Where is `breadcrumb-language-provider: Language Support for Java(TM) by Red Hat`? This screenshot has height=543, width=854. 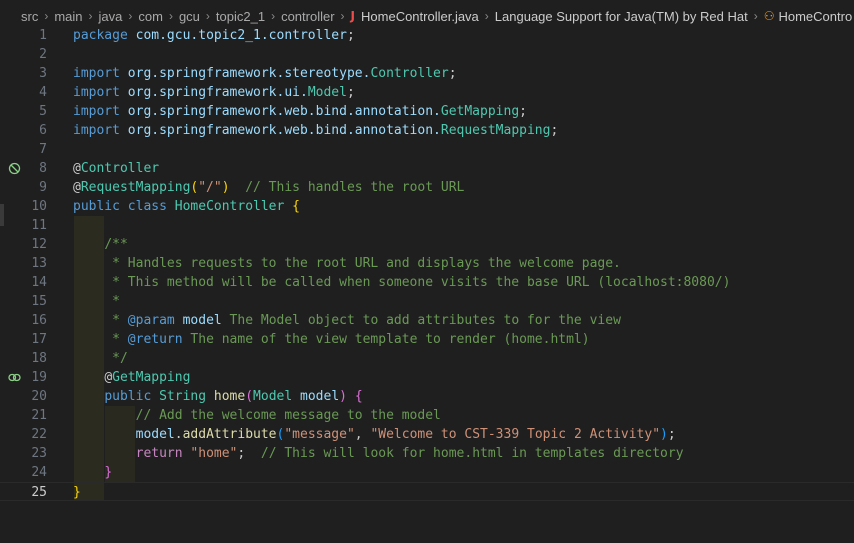 breadcrumb-language-provider: Language Support for Java(TM) by Red Hat is located at coordinates (621, 16).